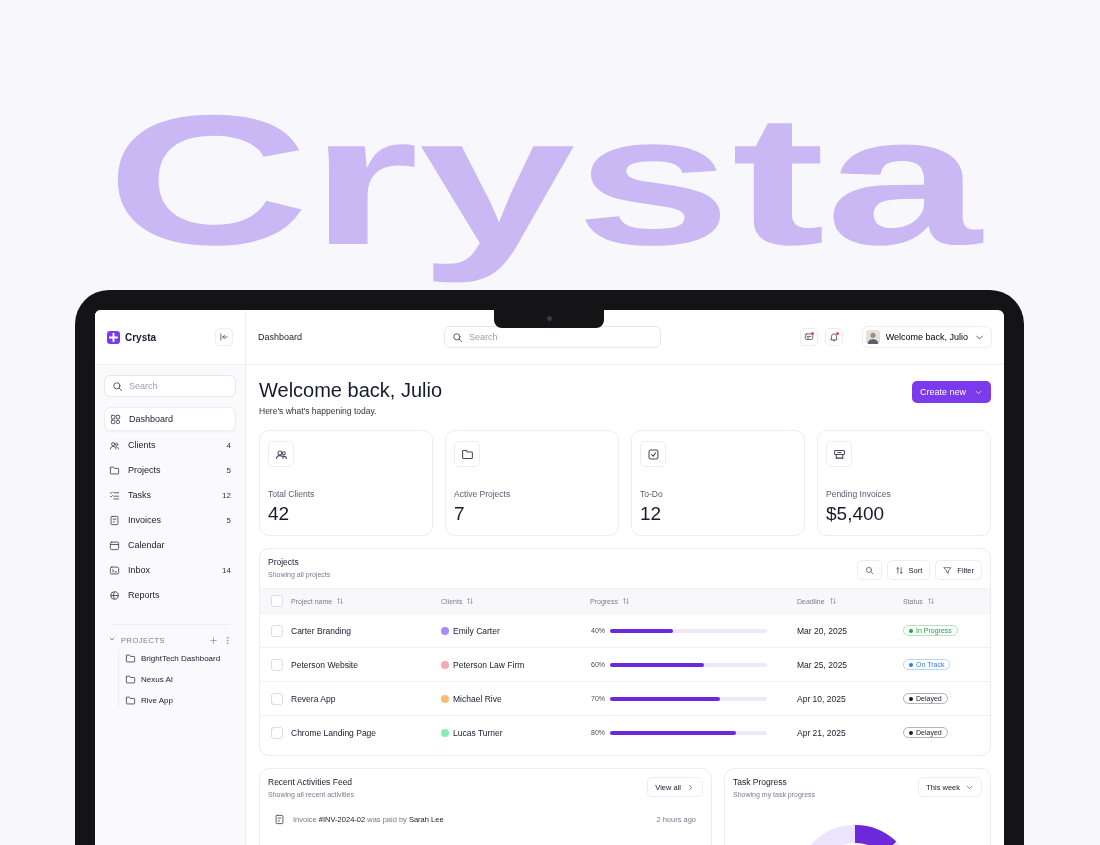  Describe the element at coordinates (284, 562) in the screenshot. I see `panel-title: Projects` at that location.